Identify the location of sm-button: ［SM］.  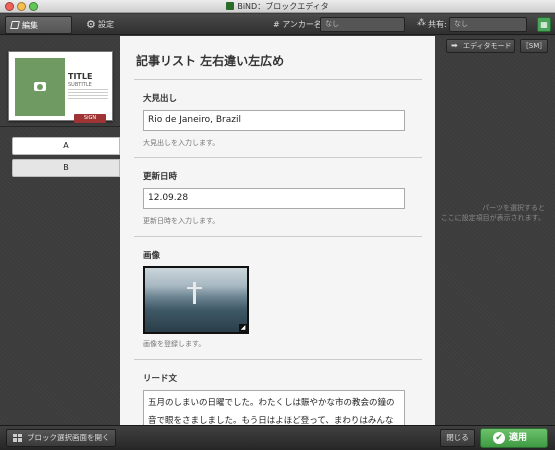
(534, 46).